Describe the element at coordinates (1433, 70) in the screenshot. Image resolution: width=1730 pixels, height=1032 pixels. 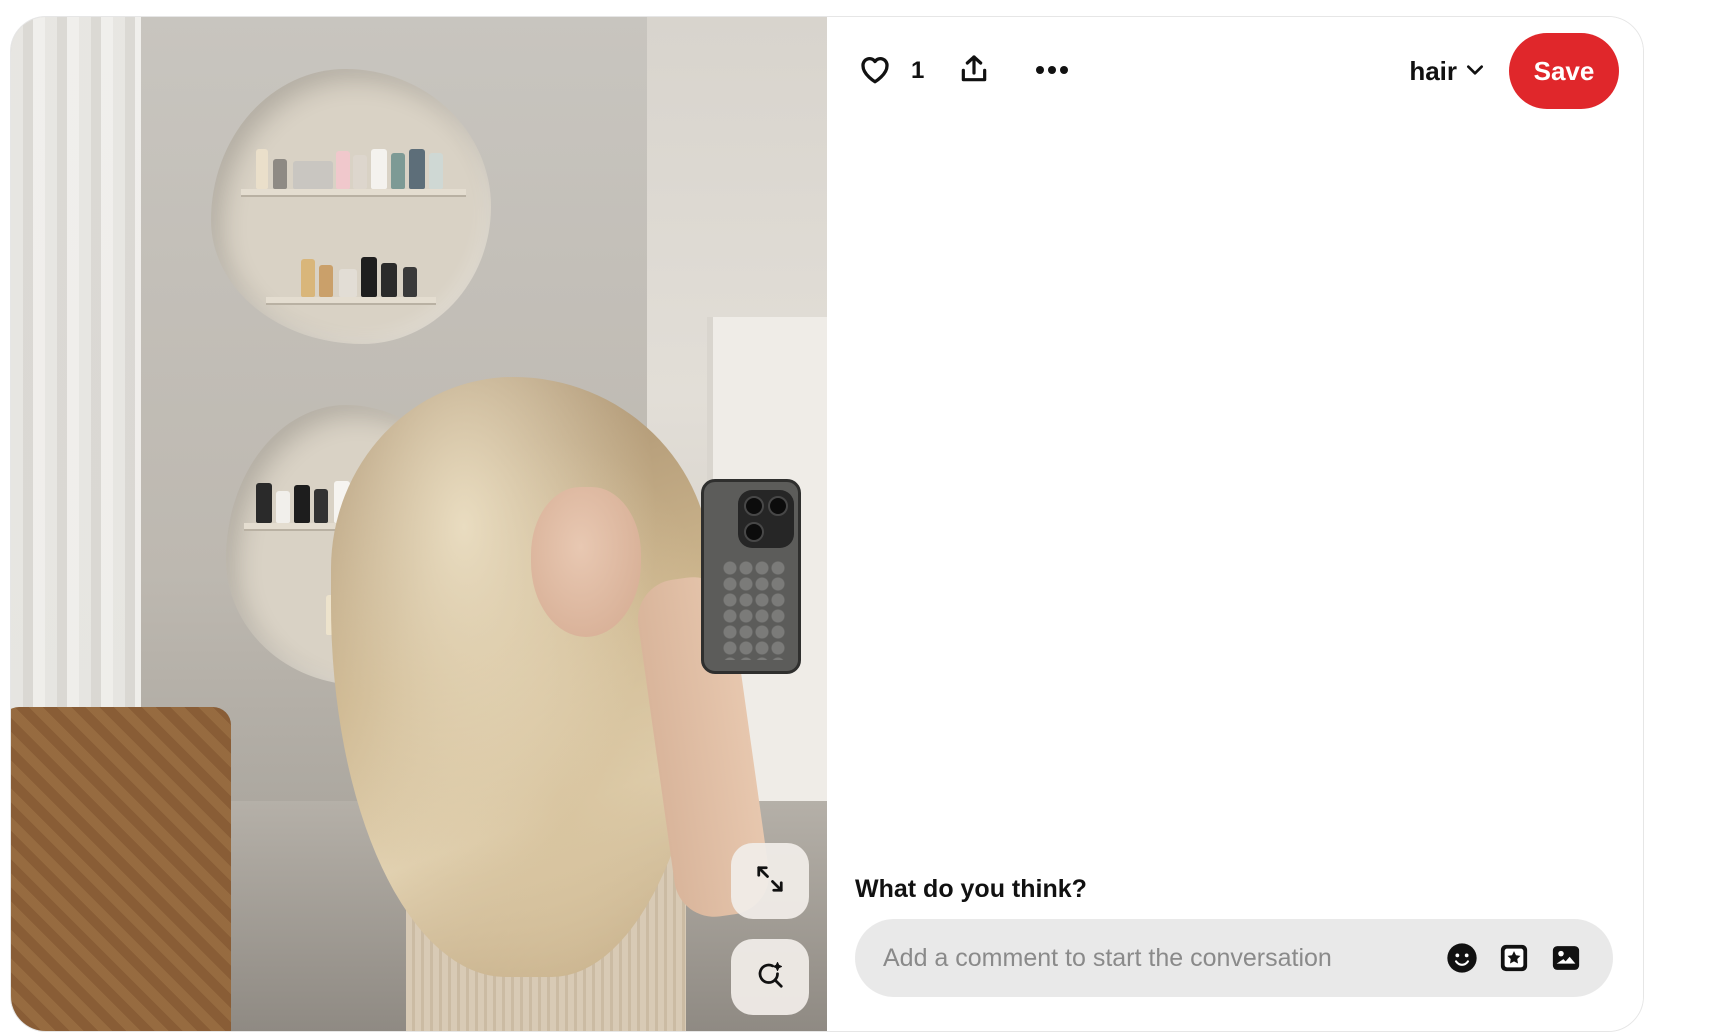
I see `board-name: hair` at that location.